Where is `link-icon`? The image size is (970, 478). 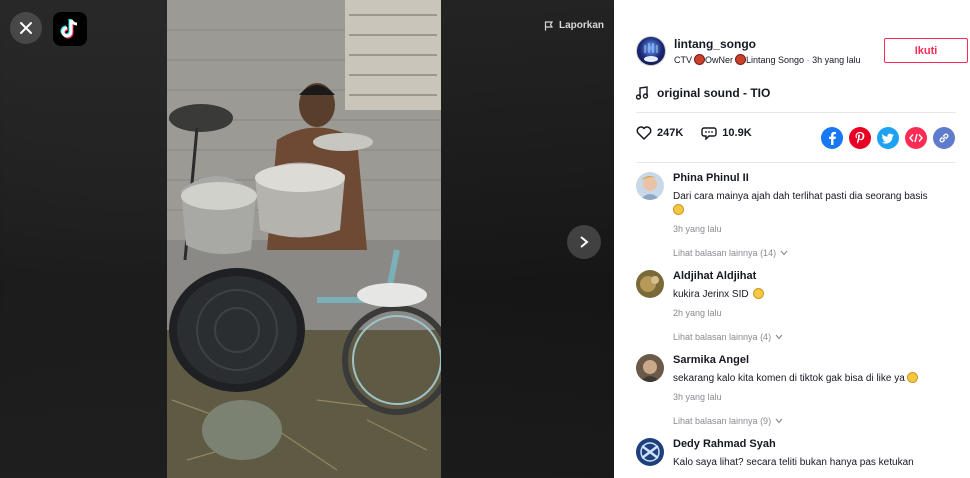 link-icon is located at coordinates (944, 138).